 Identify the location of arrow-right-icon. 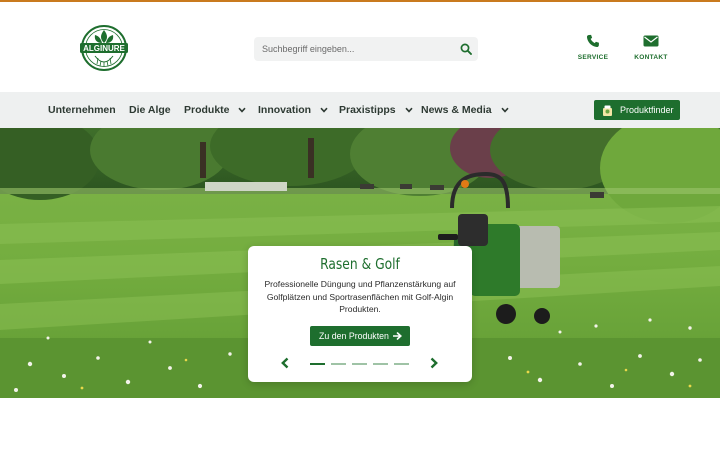
(397, 336).